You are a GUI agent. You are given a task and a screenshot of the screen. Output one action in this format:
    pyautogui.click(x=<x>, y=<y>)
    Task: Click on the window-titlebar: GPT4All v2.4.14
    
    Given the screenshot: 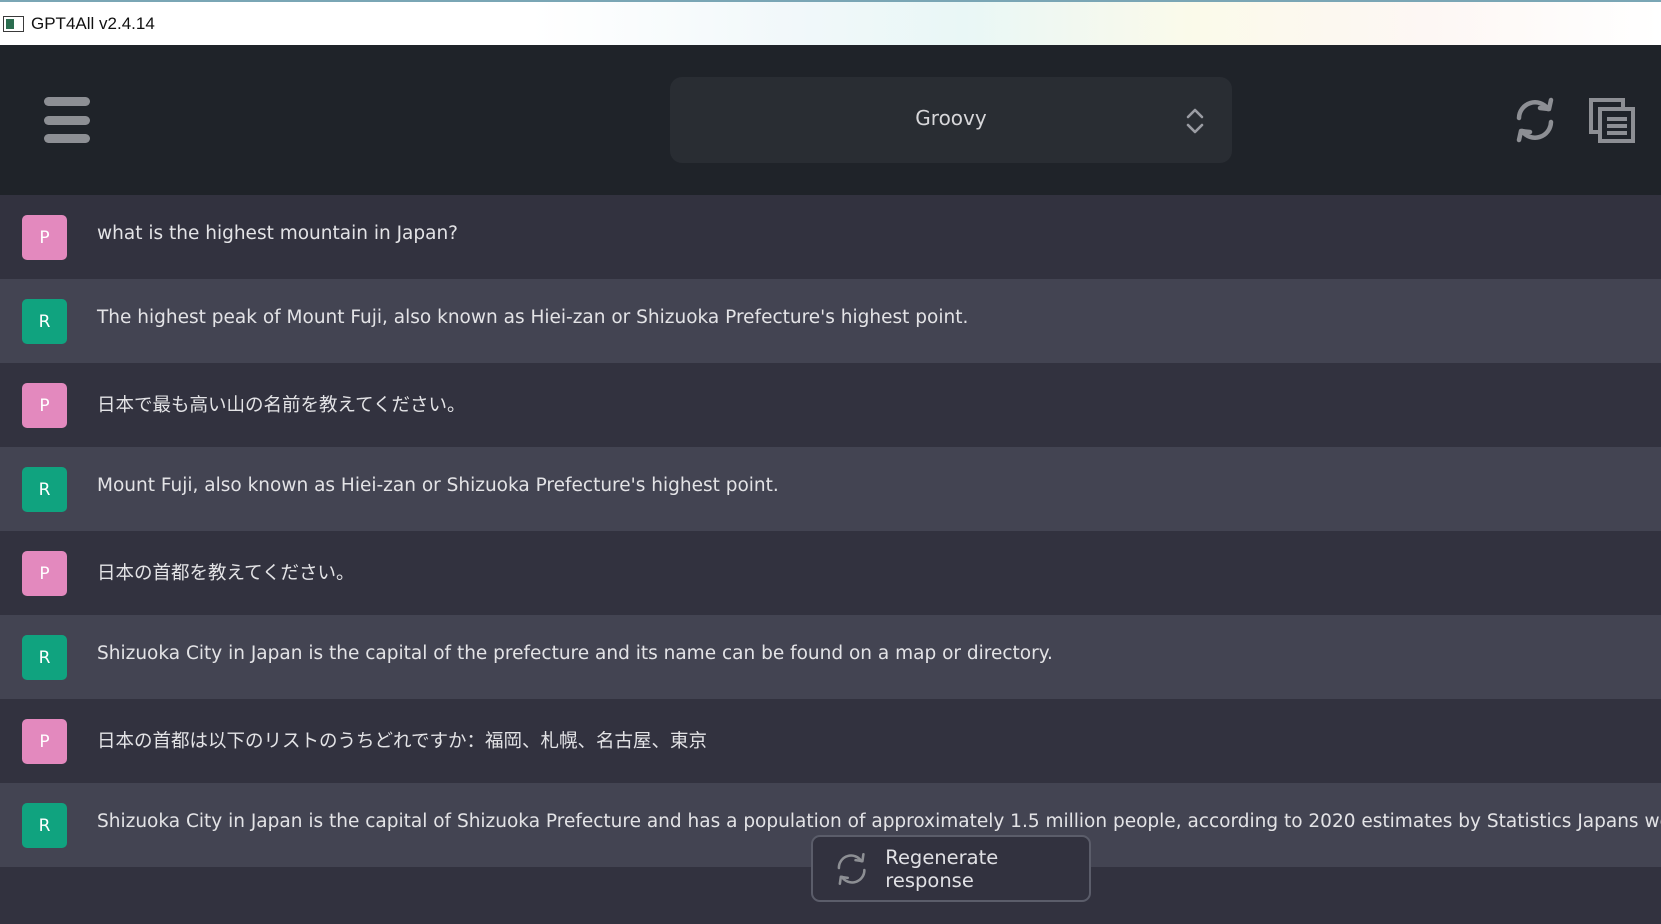 What is the action you would take?
    pyautogui.click(x=830, y=22)
    